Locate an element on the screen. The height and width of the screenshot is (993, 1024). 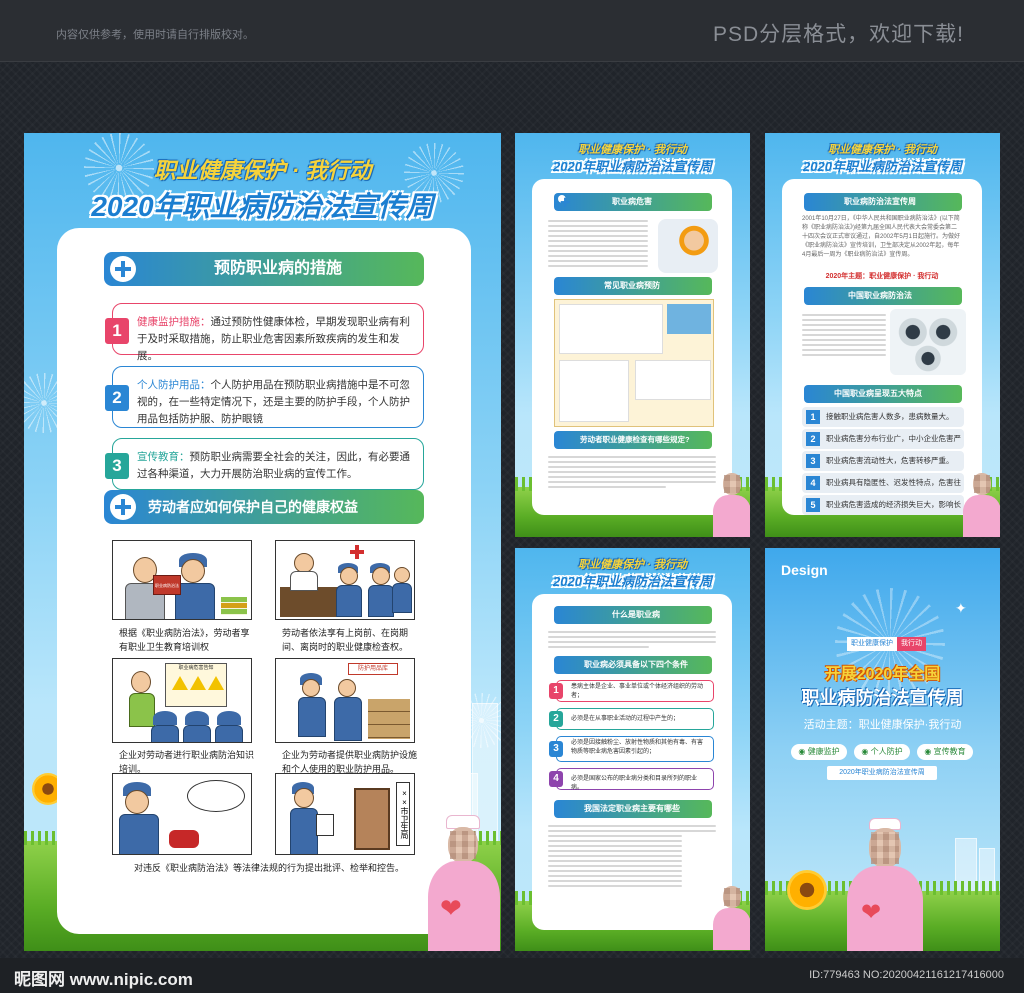
document-icon is located at coordinates (325, 825).